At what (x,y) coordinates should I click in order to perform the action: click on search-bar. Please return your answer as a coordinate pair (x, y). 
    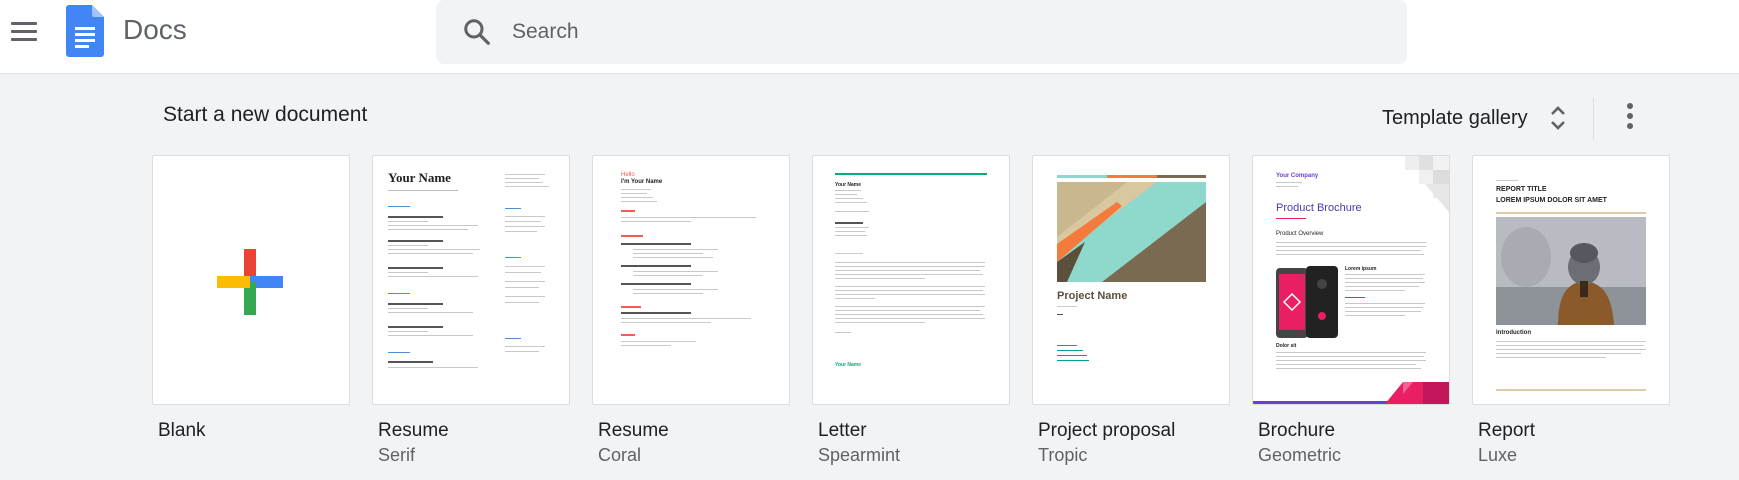
    Looking at the image, I should click on (921, 32).